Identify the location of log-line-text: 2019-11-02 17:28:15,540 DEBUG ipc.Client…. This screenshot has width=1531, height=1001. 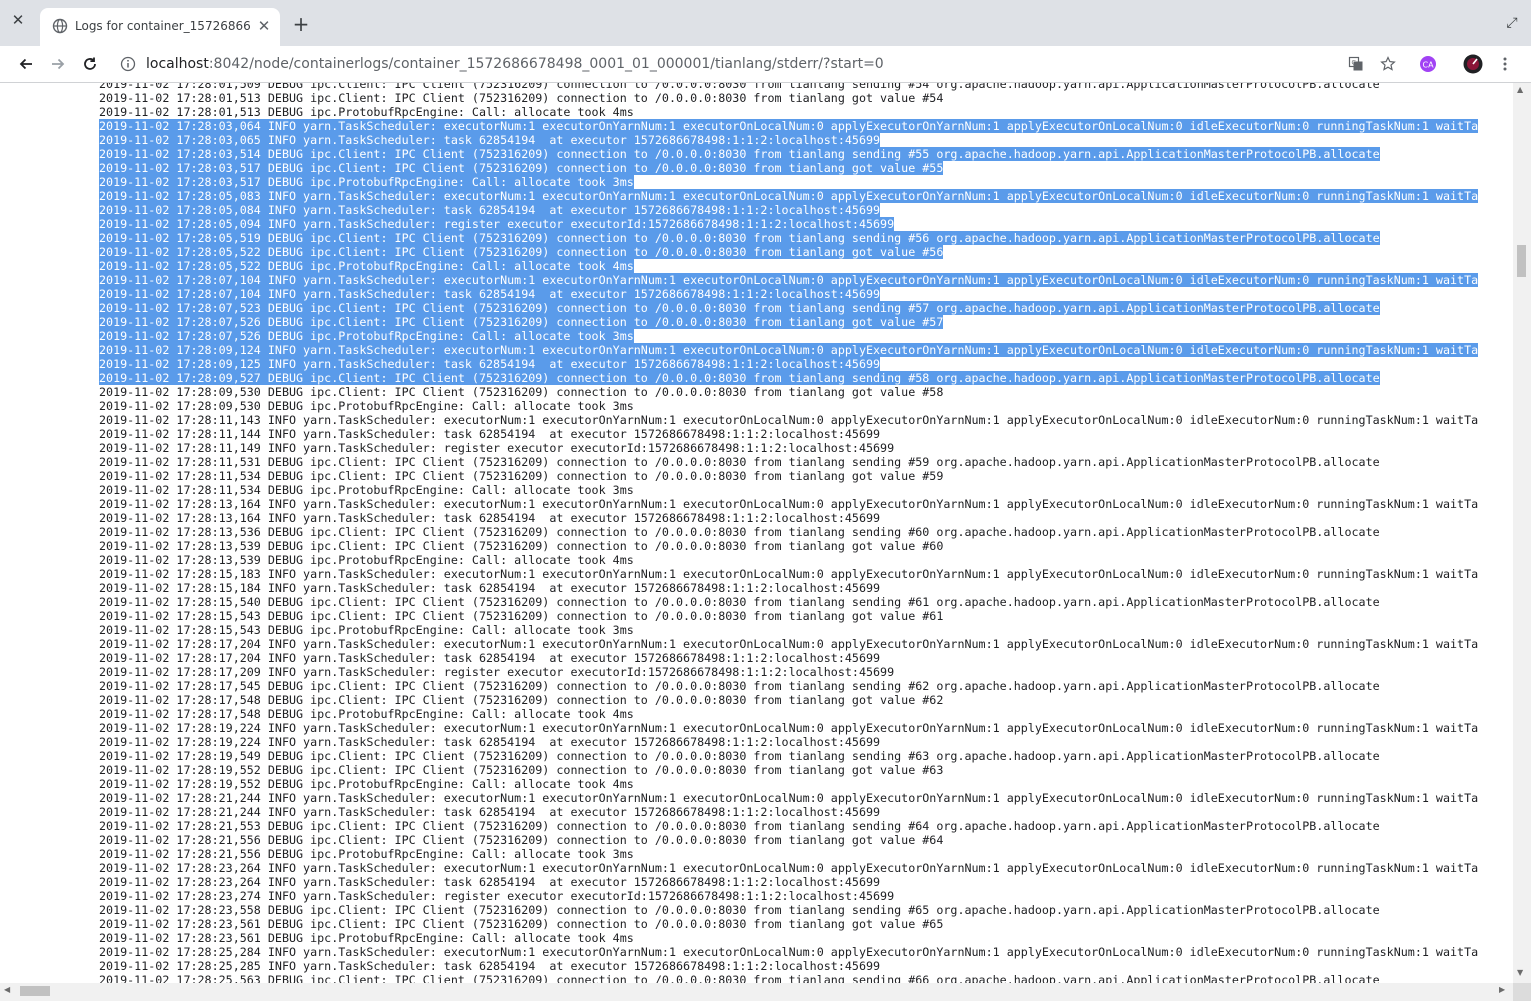
(739, 602).